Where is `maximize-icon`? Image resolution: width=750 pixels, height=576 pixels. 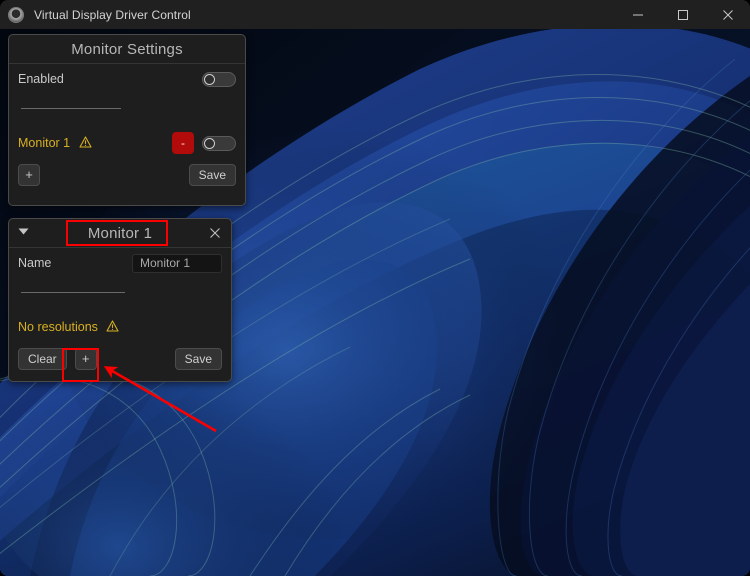 maximize-icon is located at coordinates (682, 14).